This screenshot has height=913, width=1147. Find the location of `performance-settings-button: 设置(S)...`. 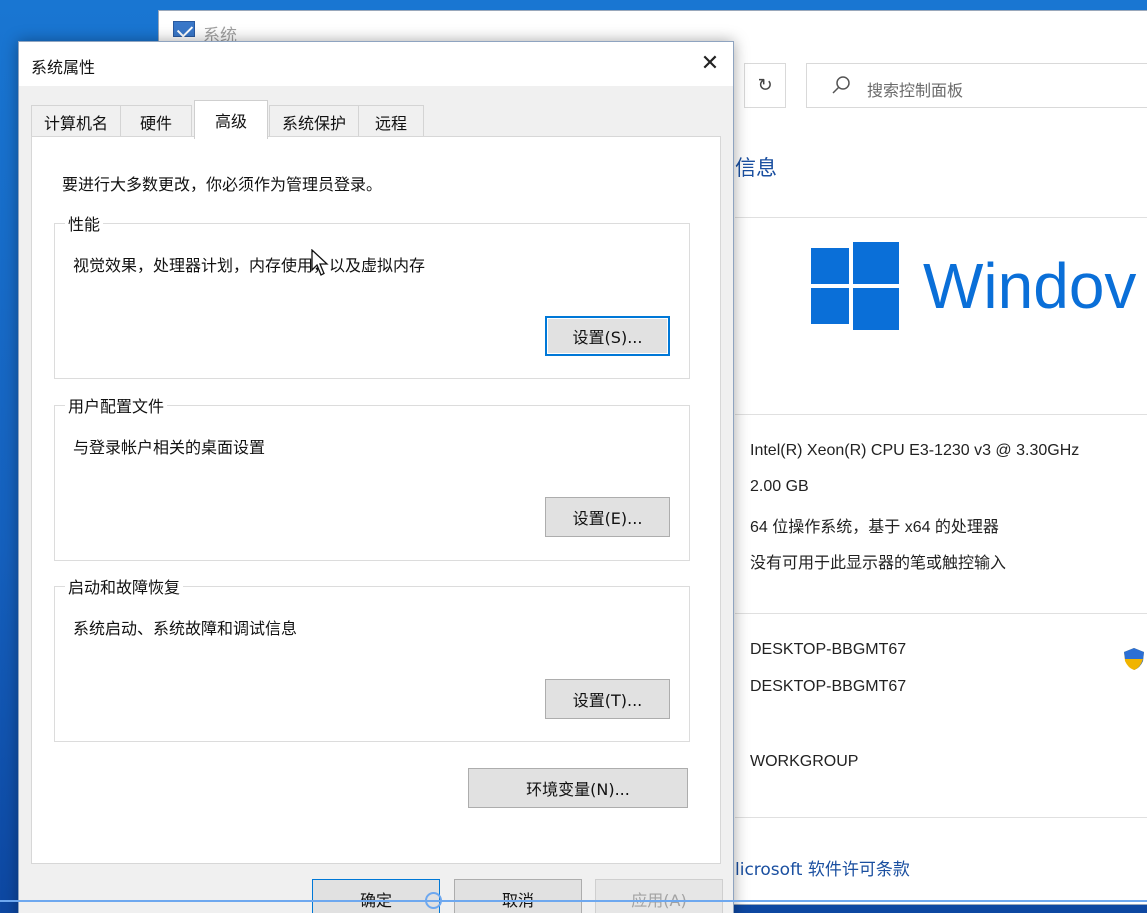

performance-settings-button: 设置(S)... is located at coordinates (607, 336).